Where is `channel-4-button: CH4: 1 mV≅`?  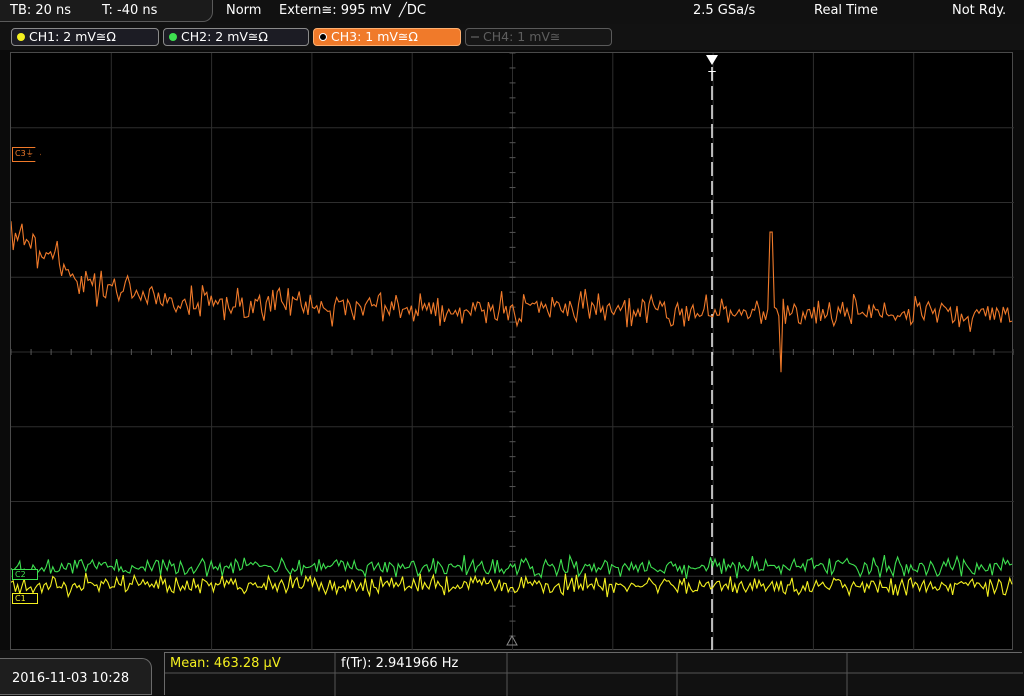 channel-4-button: CH4: 1 mV≅ is located at coordinates (538, 37).